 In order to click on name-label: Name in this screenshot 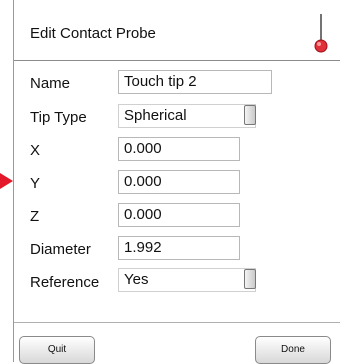, I will do `click(50, 83)`.